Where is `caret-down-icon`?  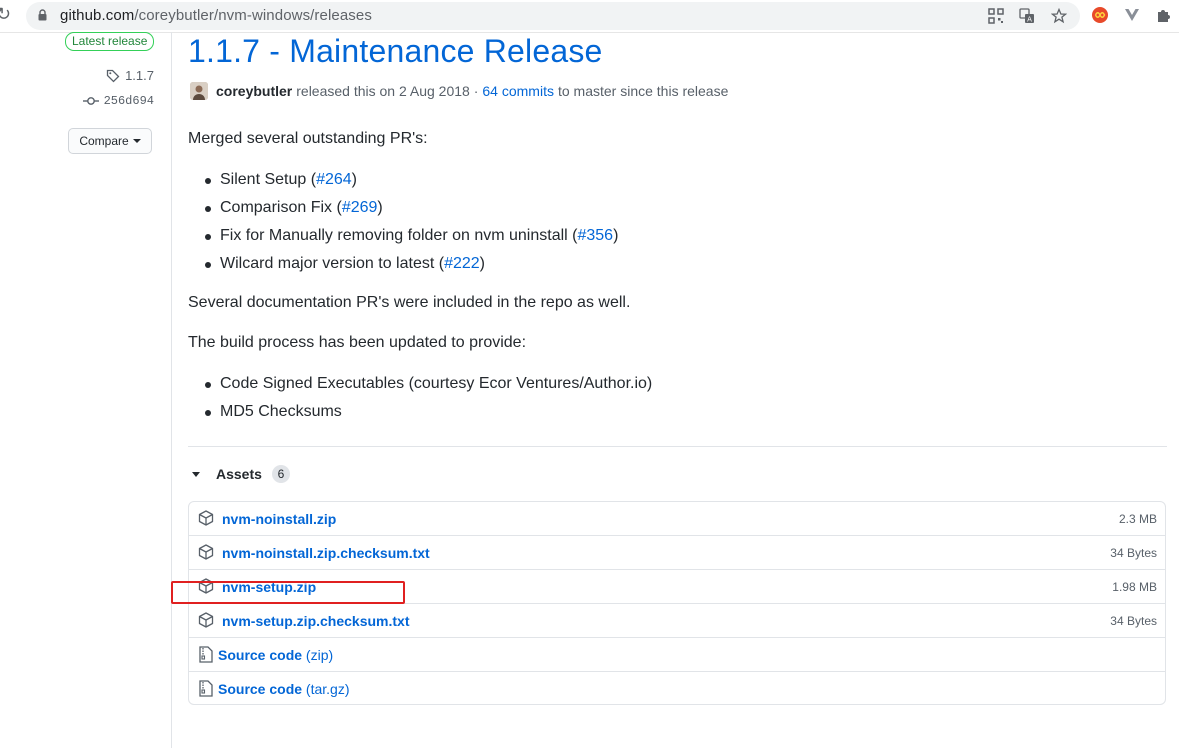 caret-down-icon is located at coordinates (196, 474).